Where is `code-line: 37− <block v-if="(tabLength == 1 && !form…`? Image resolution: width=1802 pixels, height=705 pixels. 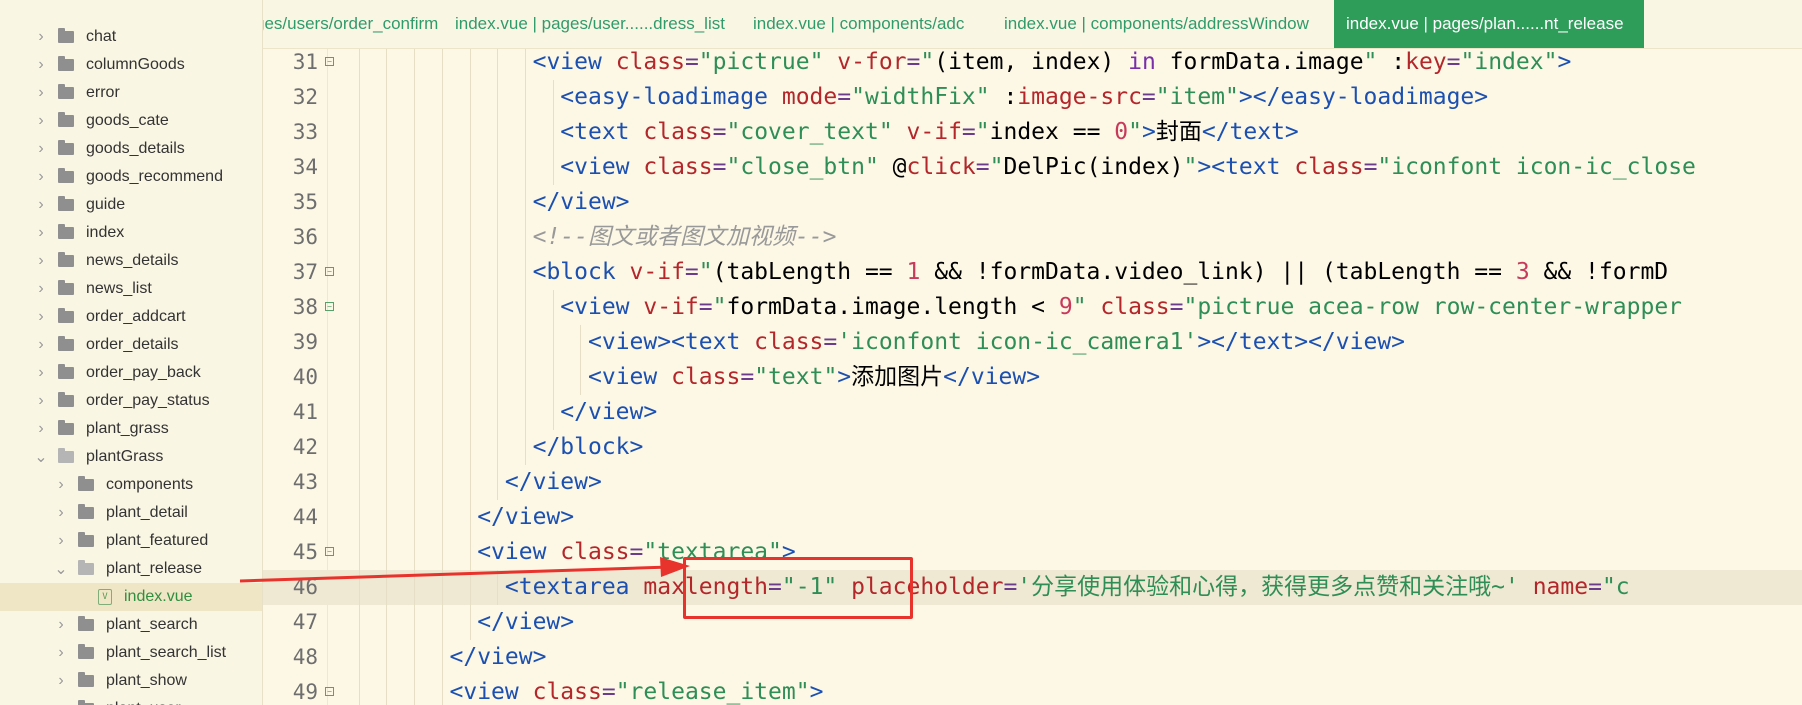 code-line: 37− <block v-if="(tabLength == 1 && !form… is located at coordinates (1032, 272).